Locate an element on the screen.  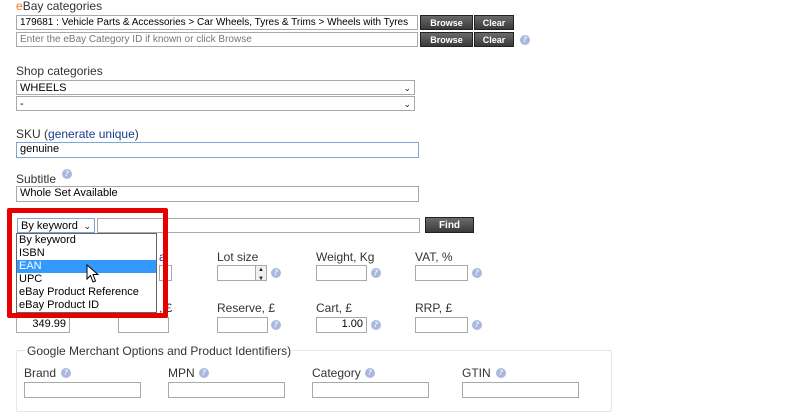
gtin-label: GTIN is located at coordinates (476, 373).